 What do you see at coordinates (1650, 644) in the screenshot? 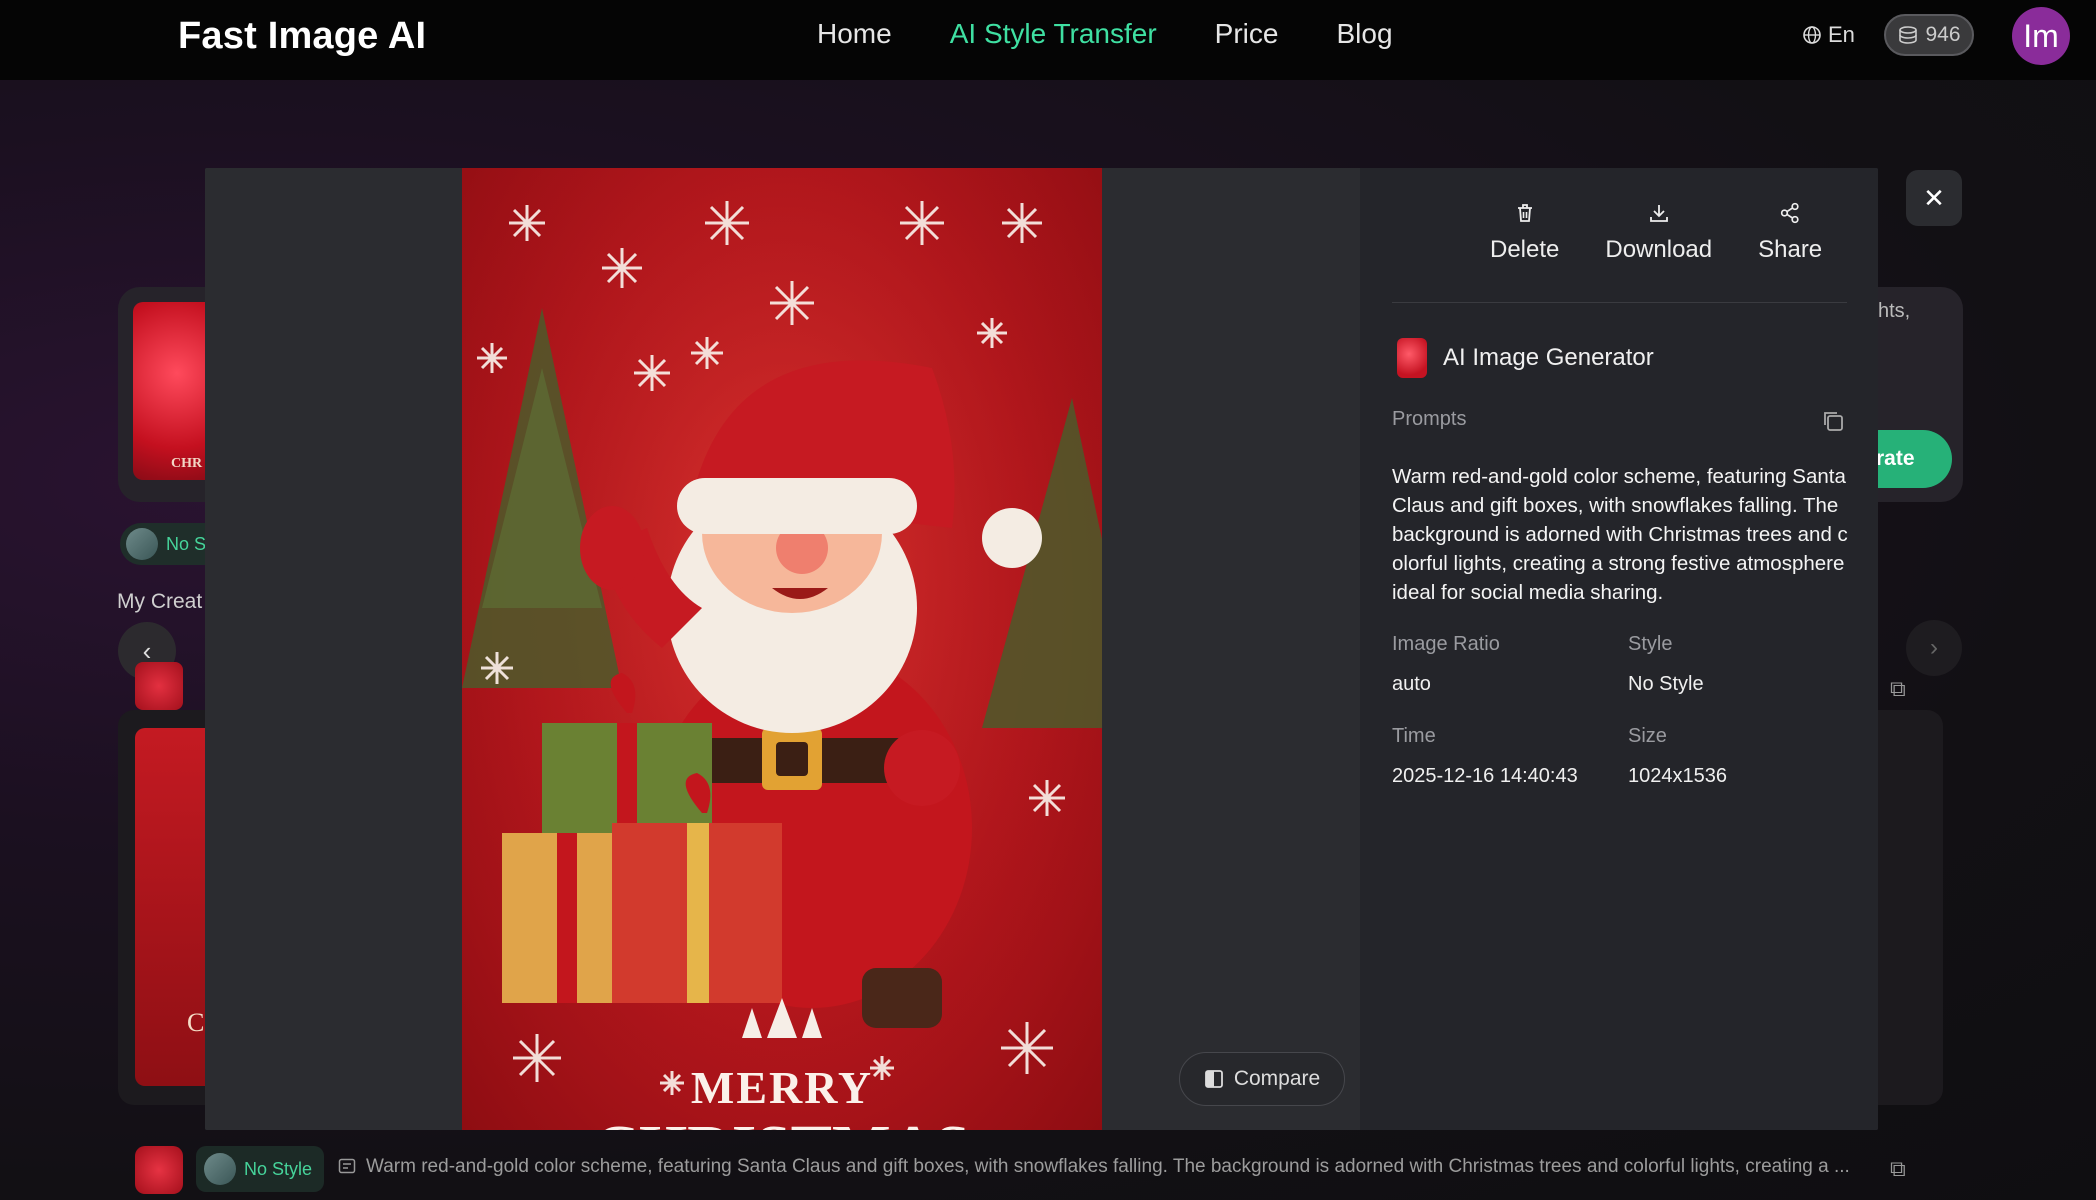
I see `style-label: Style` at bounding box center [1650, 644].